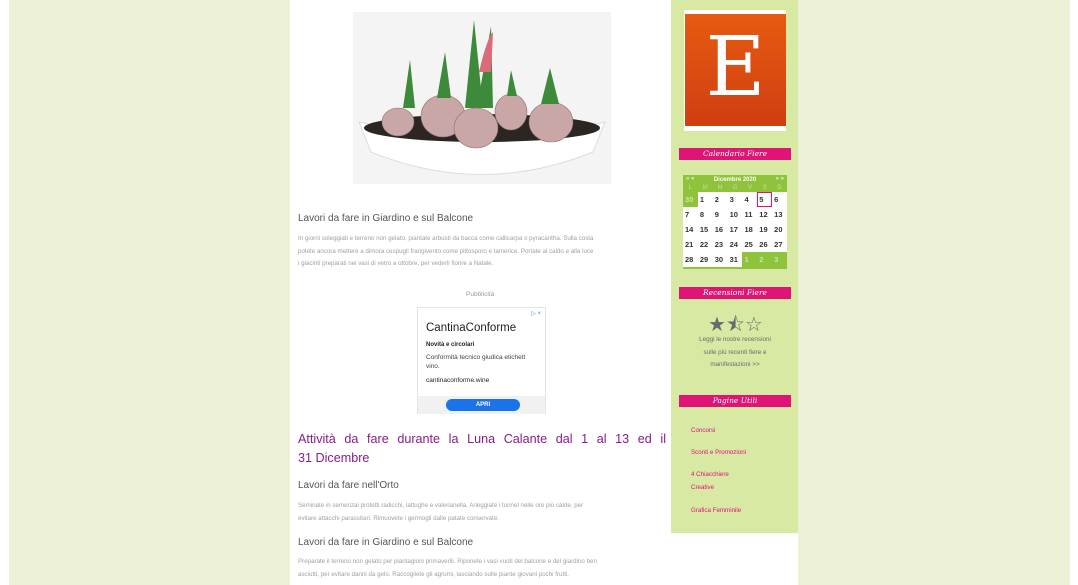 Image resolution: width=1078 pixels, height=585 pixels. I want to click on calendar-day: 17, so click(735, 229).